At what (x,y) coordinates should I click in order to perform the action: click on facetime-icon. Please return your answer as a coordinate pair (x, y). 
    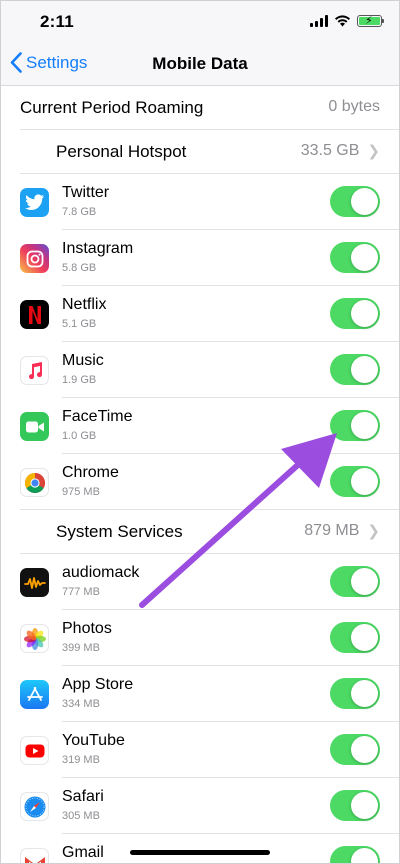
    Looking at the image, I should click on (34, 426).